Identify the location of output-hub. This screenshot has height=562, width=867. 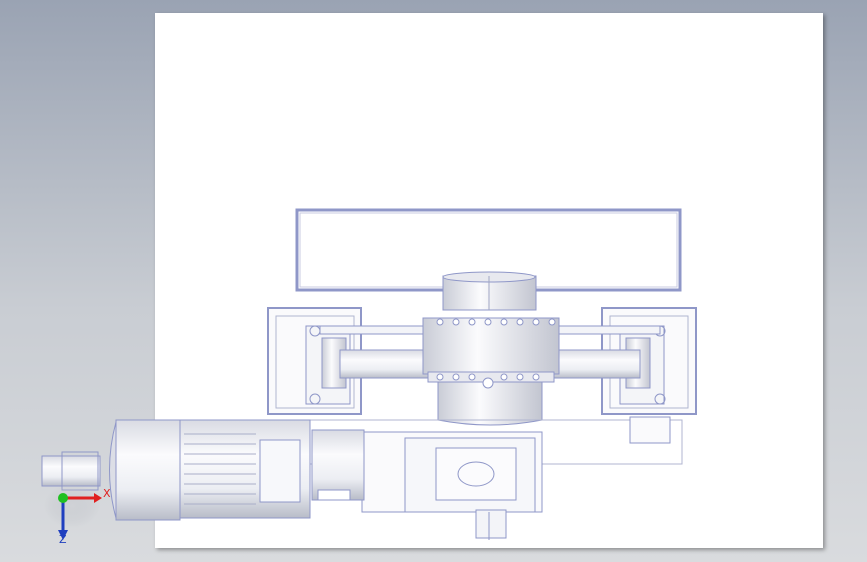
(489, 291).